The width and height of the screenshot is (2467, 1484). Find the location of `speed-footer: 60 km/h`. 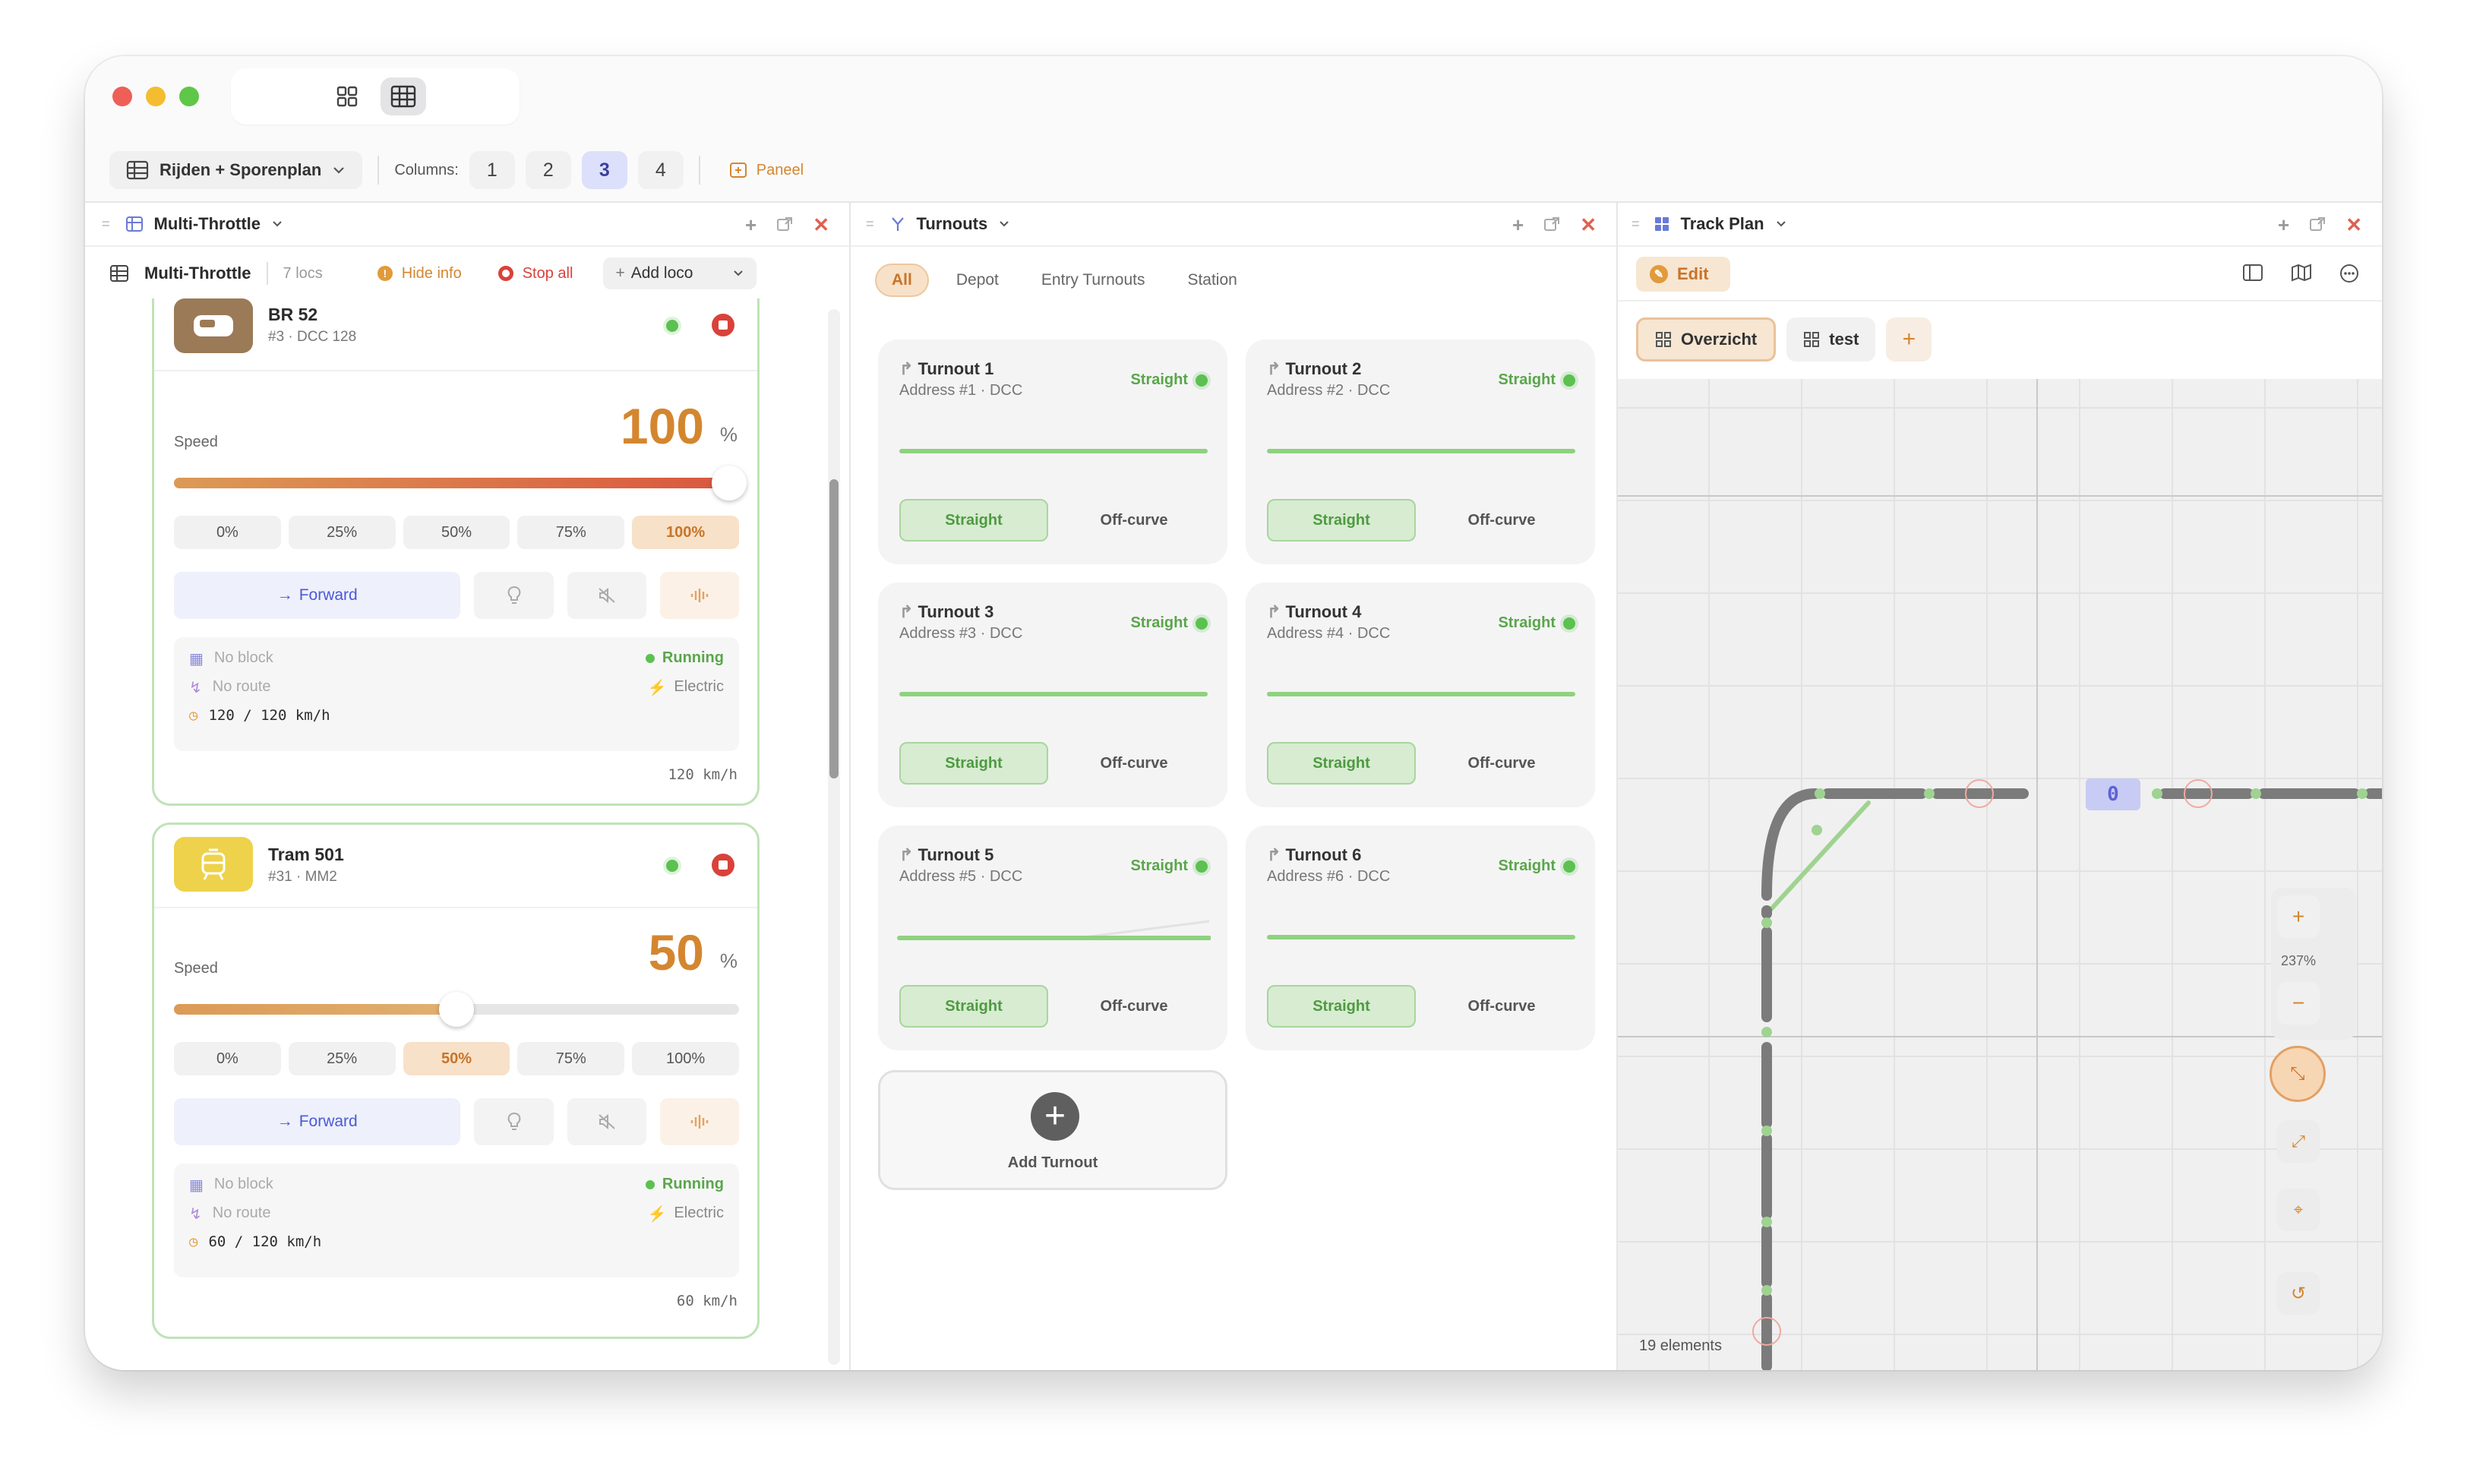

speed-footer: 60 km/h is located at coordinates (707, 1301).